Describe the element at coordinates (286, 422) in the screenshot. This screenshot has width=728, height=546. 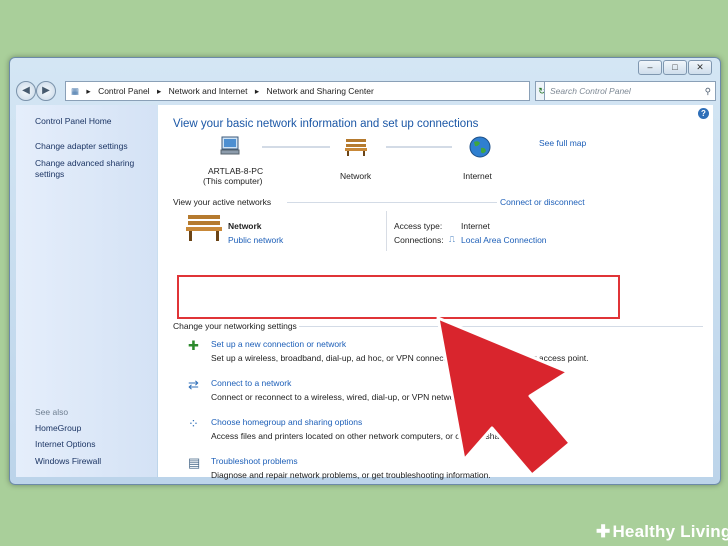
I see `task-homegroup-link: Choose homegroup and sharing options` at that location.